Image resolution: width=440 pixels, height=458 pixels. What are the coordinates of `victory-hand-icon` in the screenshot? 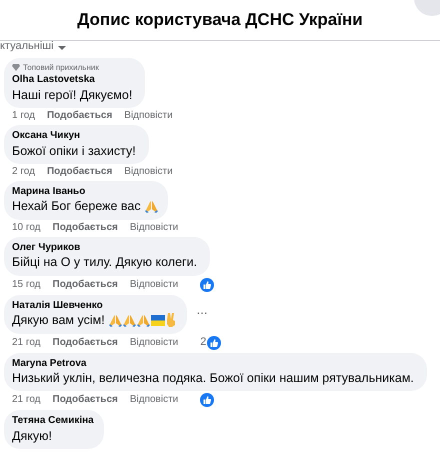 It's located at (171, 320).